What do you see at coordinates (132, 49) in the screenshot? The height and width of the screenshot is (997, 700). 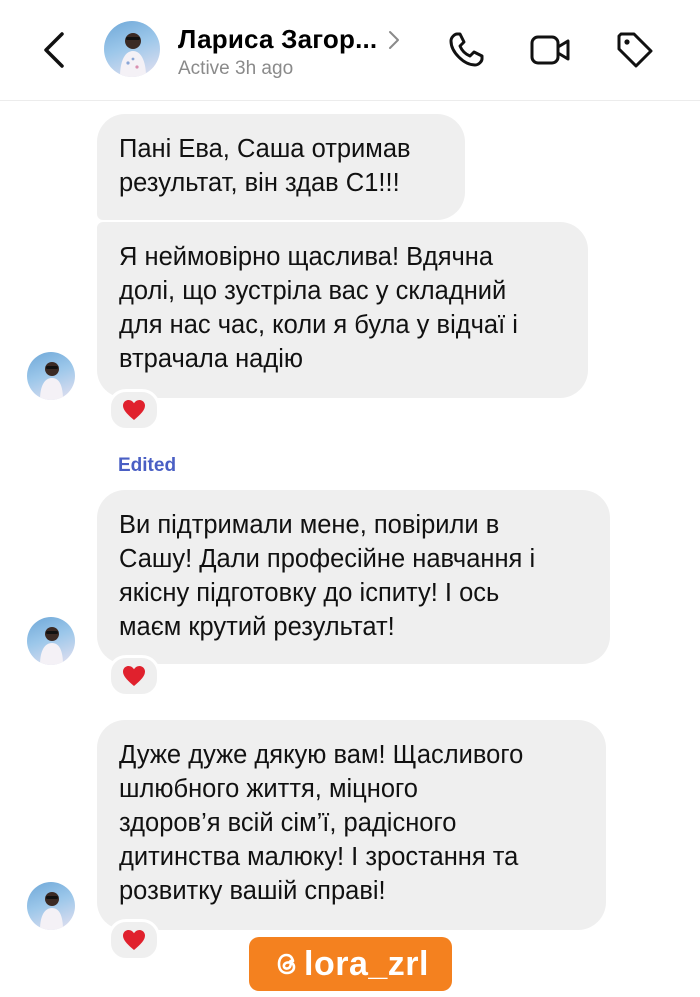 I see `contact-avatar` at bounding box center [132, 49].